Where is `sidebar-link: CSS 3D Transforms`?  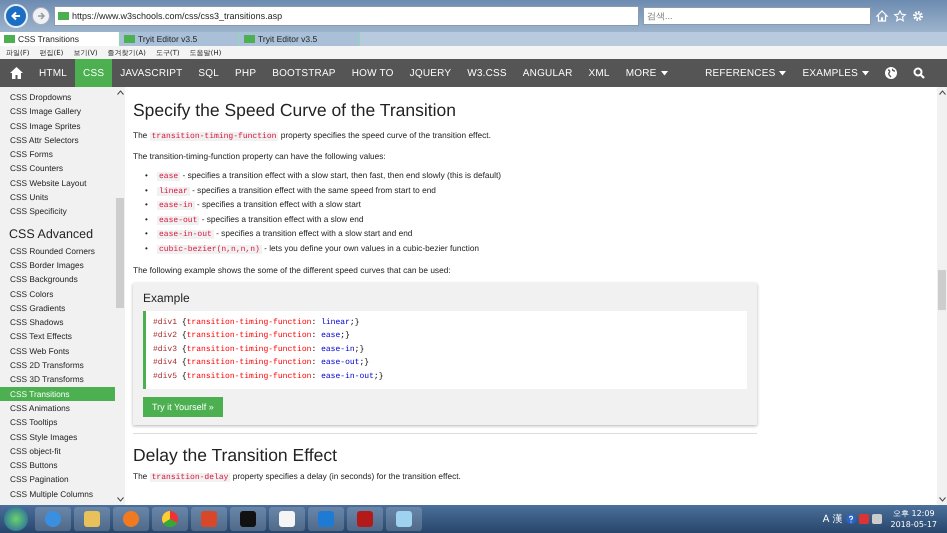
sidebar-link: CSS 3D Transforms is located at coordinates (57, 379).